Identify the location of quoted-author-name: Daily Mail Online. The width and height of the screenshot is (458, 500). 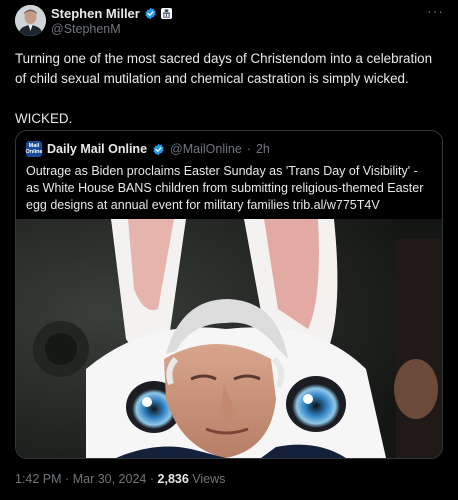
(97, 149).